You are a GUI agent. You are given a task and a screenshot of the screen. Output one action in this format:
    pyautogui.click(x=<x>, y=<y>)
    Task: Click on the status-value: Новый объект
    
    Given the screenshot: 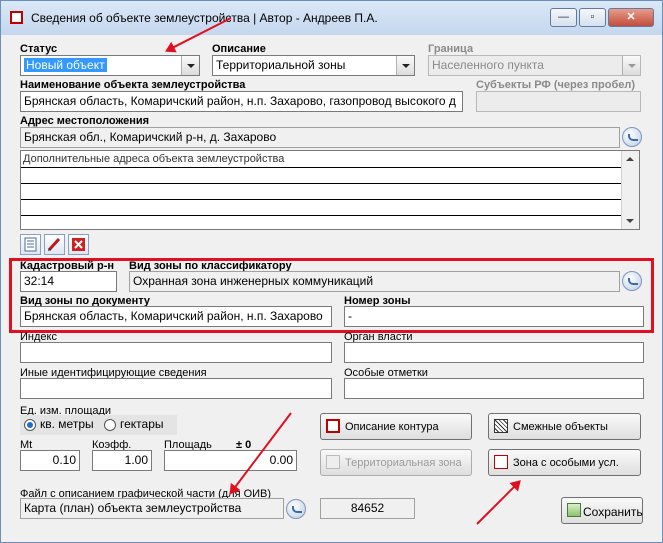 What is the action you would take?
    pyautogui.click(x=65, y=65)
    